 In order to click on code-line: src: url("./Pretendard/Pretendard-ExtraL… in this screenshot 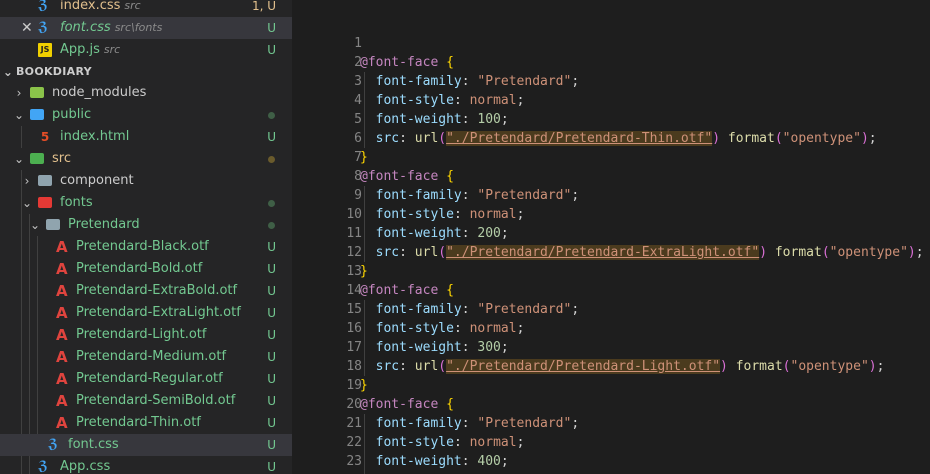, I will do `click(649, 252)`.